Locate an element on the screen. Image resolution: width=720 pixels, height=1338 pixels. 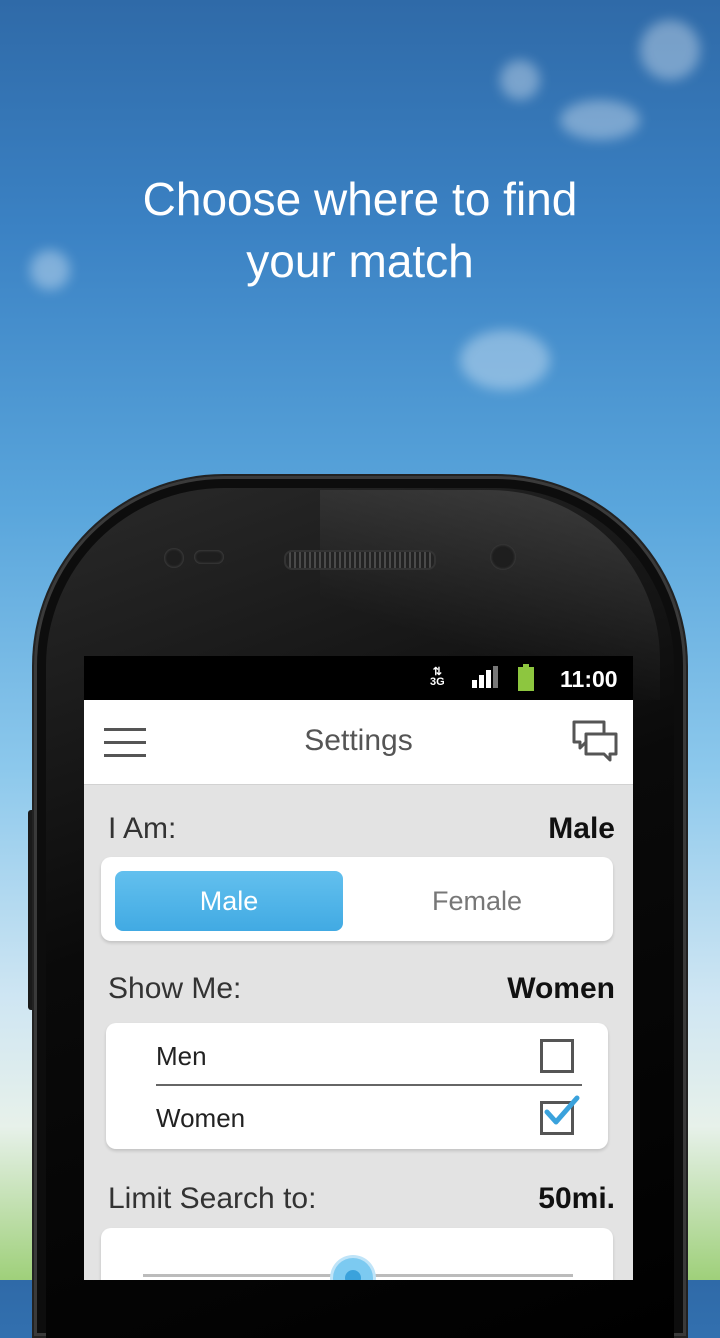
option-women-label: Women is located at coordinates (200, 1118).